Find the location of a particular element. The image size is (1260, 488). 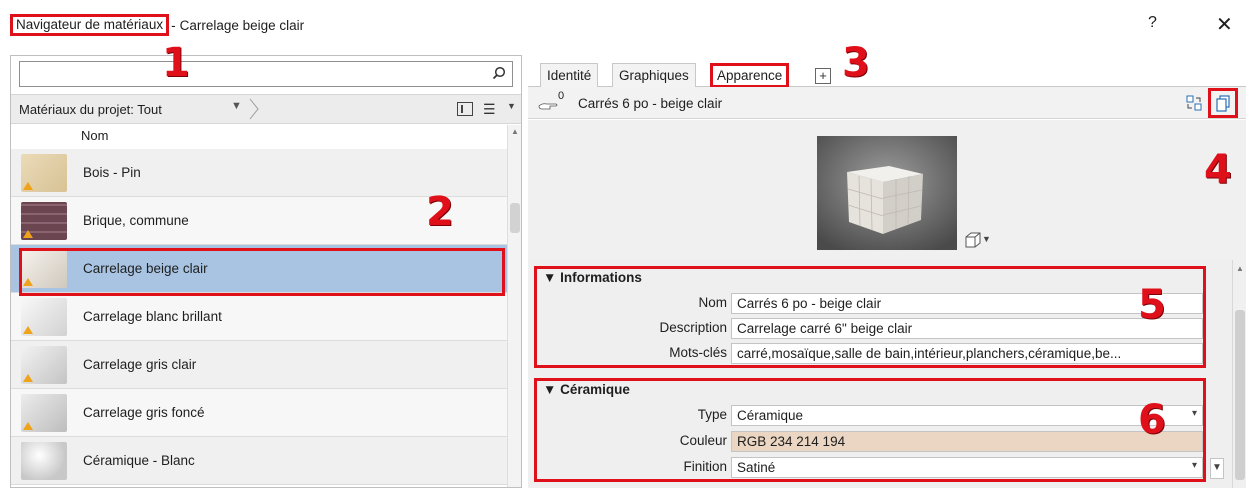

editor-tabs: Identité Graphiques Apparence + is located at coordinates (887, 71).